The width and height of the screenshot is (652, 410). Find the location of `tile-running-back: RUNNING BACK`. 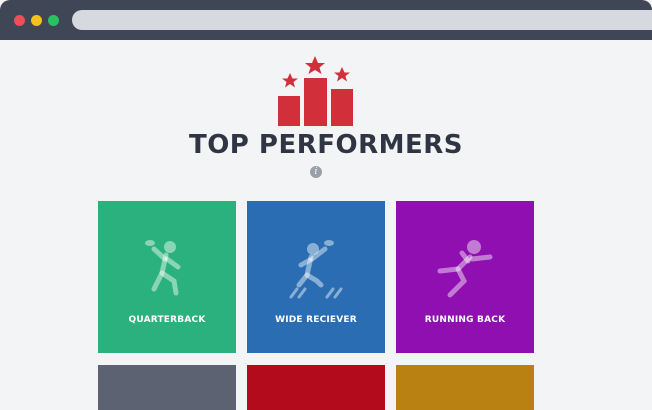

tile-running-back: RUNNING BACK is located at coordinates (465, 277).